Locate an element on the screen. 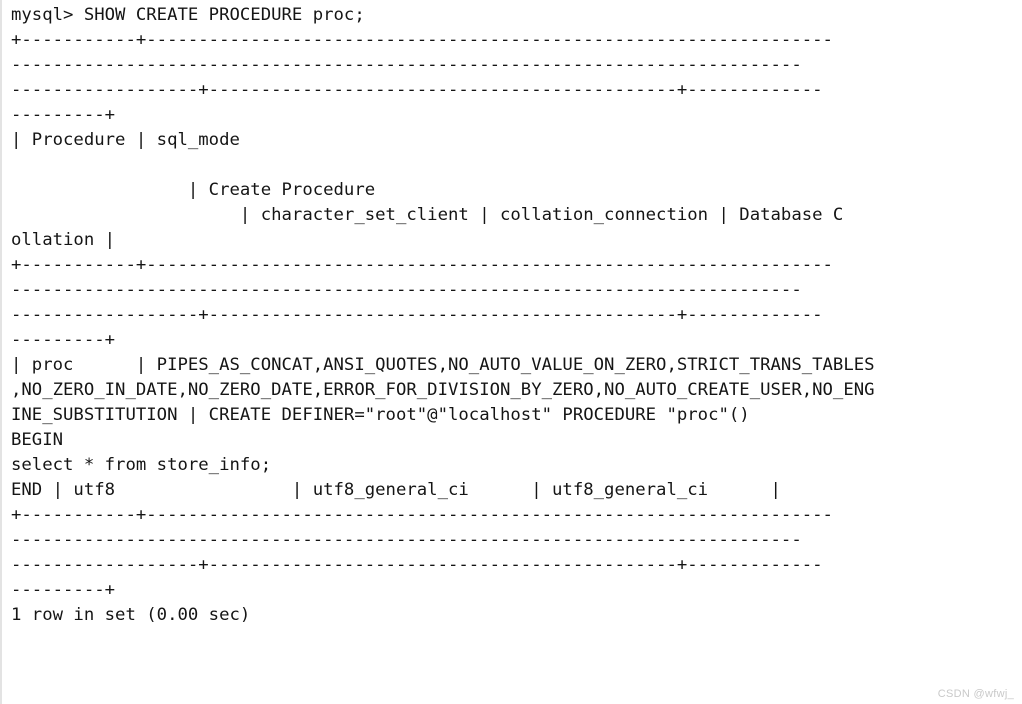 Image resolution: width=1022 pixels, height=704 pixels. terminal-line-row: BEGIN is located at coordinates (37, 440).